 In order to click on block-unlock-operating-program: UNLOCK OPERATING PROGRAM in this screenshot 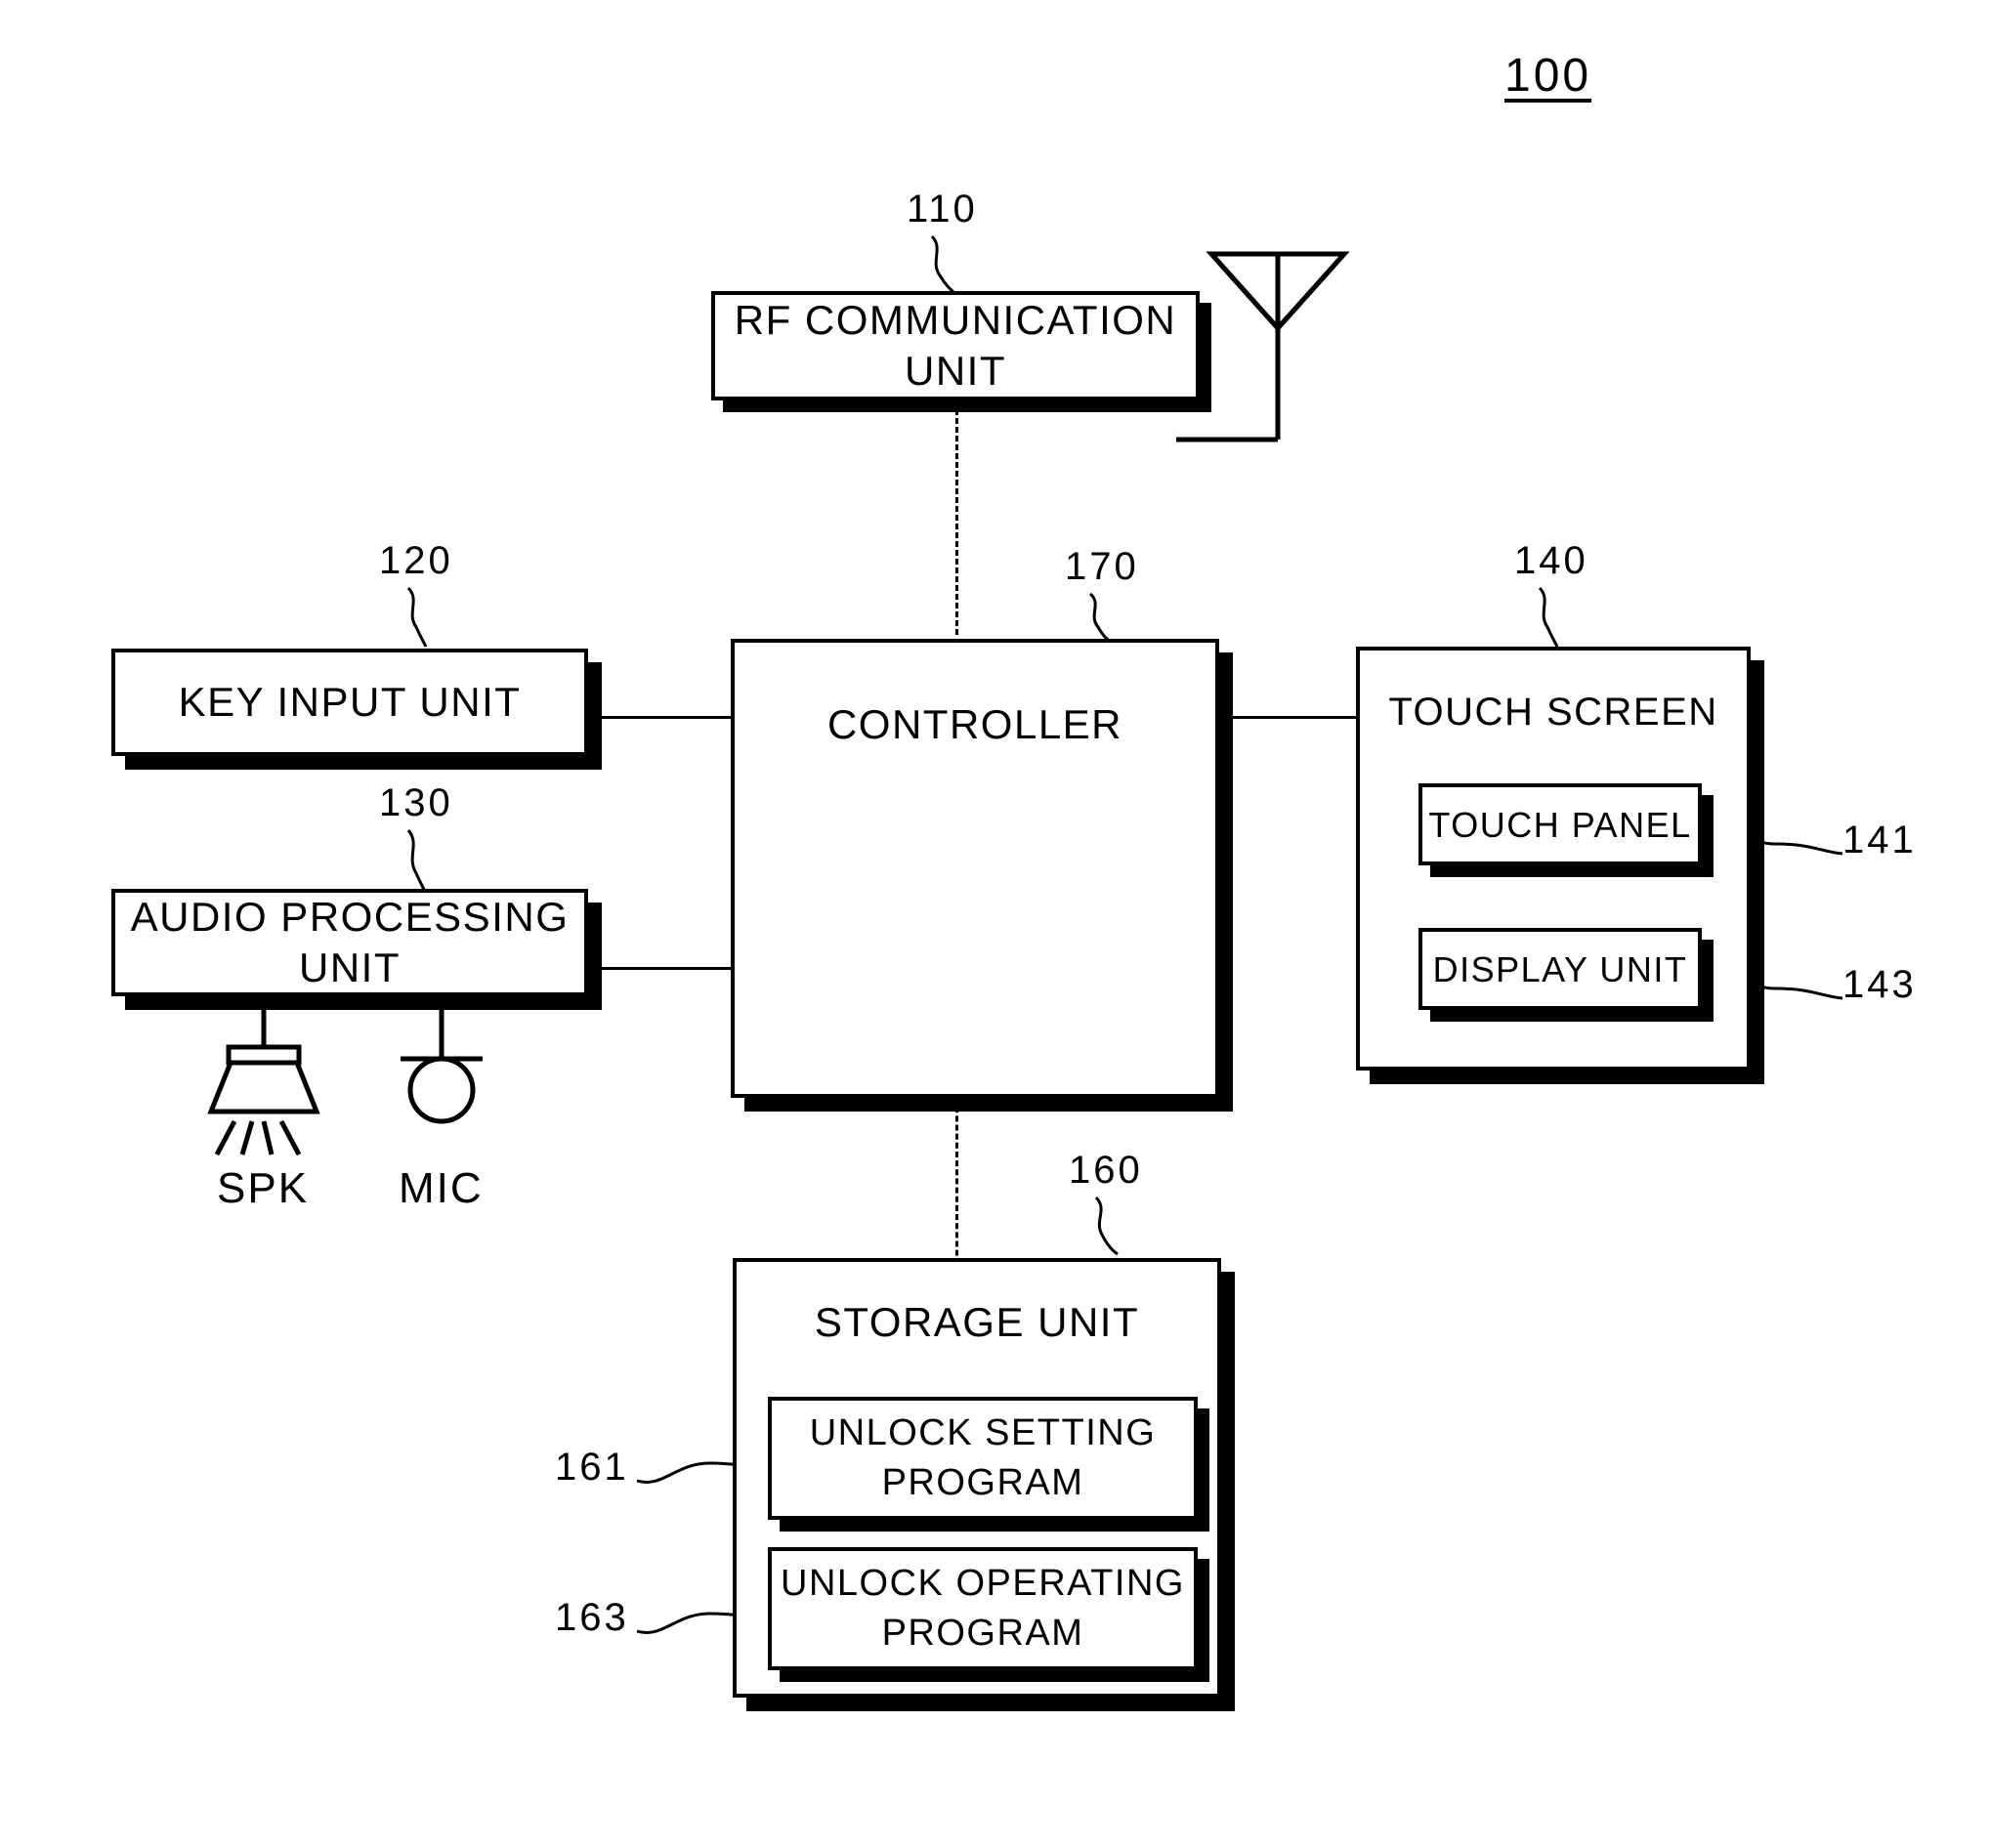, I will do `click(983, 1608)`.